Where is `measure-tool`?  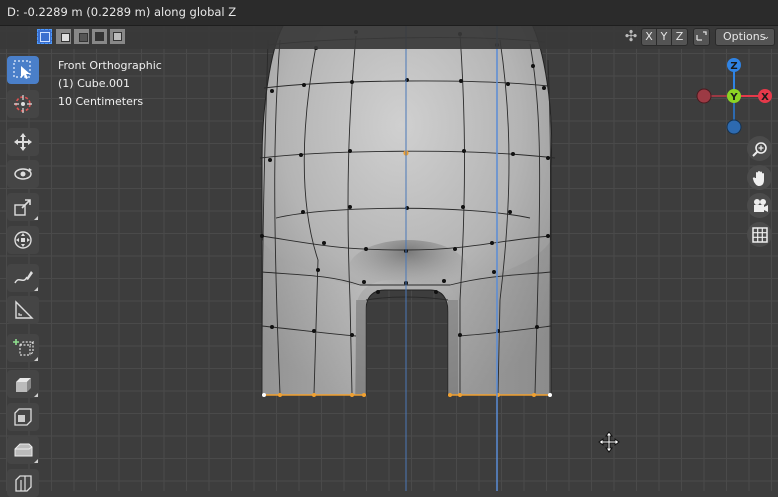
measure-tool is located at coordinates (23, 310).